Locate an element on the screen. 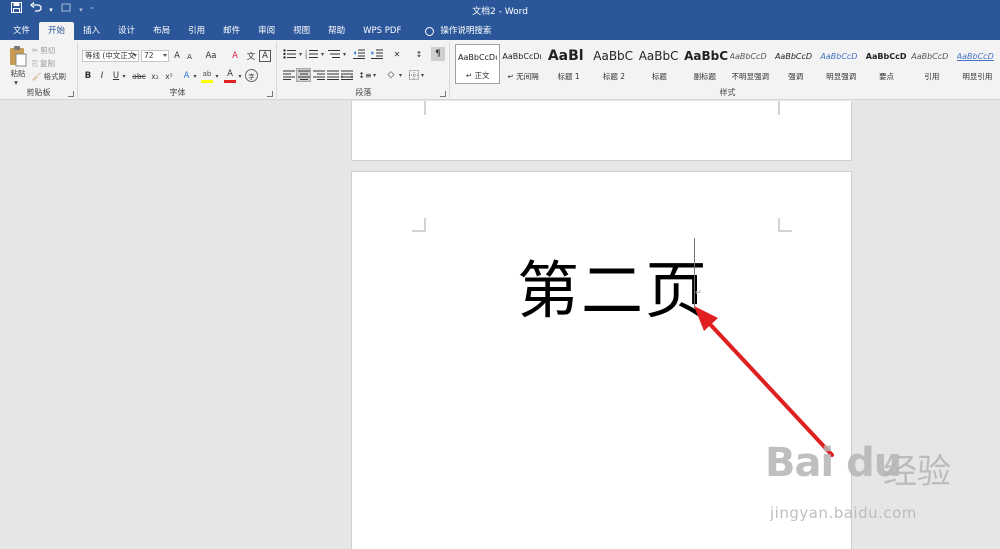 This screenshot has width=1000, height=549. baidu-jingyan-watermark: Bai du 经验 jingyan.baidu.com is located at coordinates (880, 487).